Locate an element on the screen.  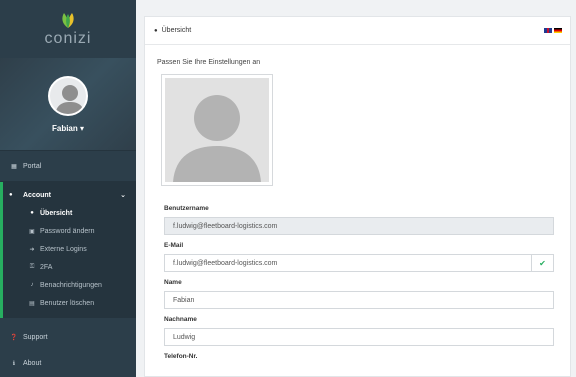
avatar is located at coordinates (68, 95).